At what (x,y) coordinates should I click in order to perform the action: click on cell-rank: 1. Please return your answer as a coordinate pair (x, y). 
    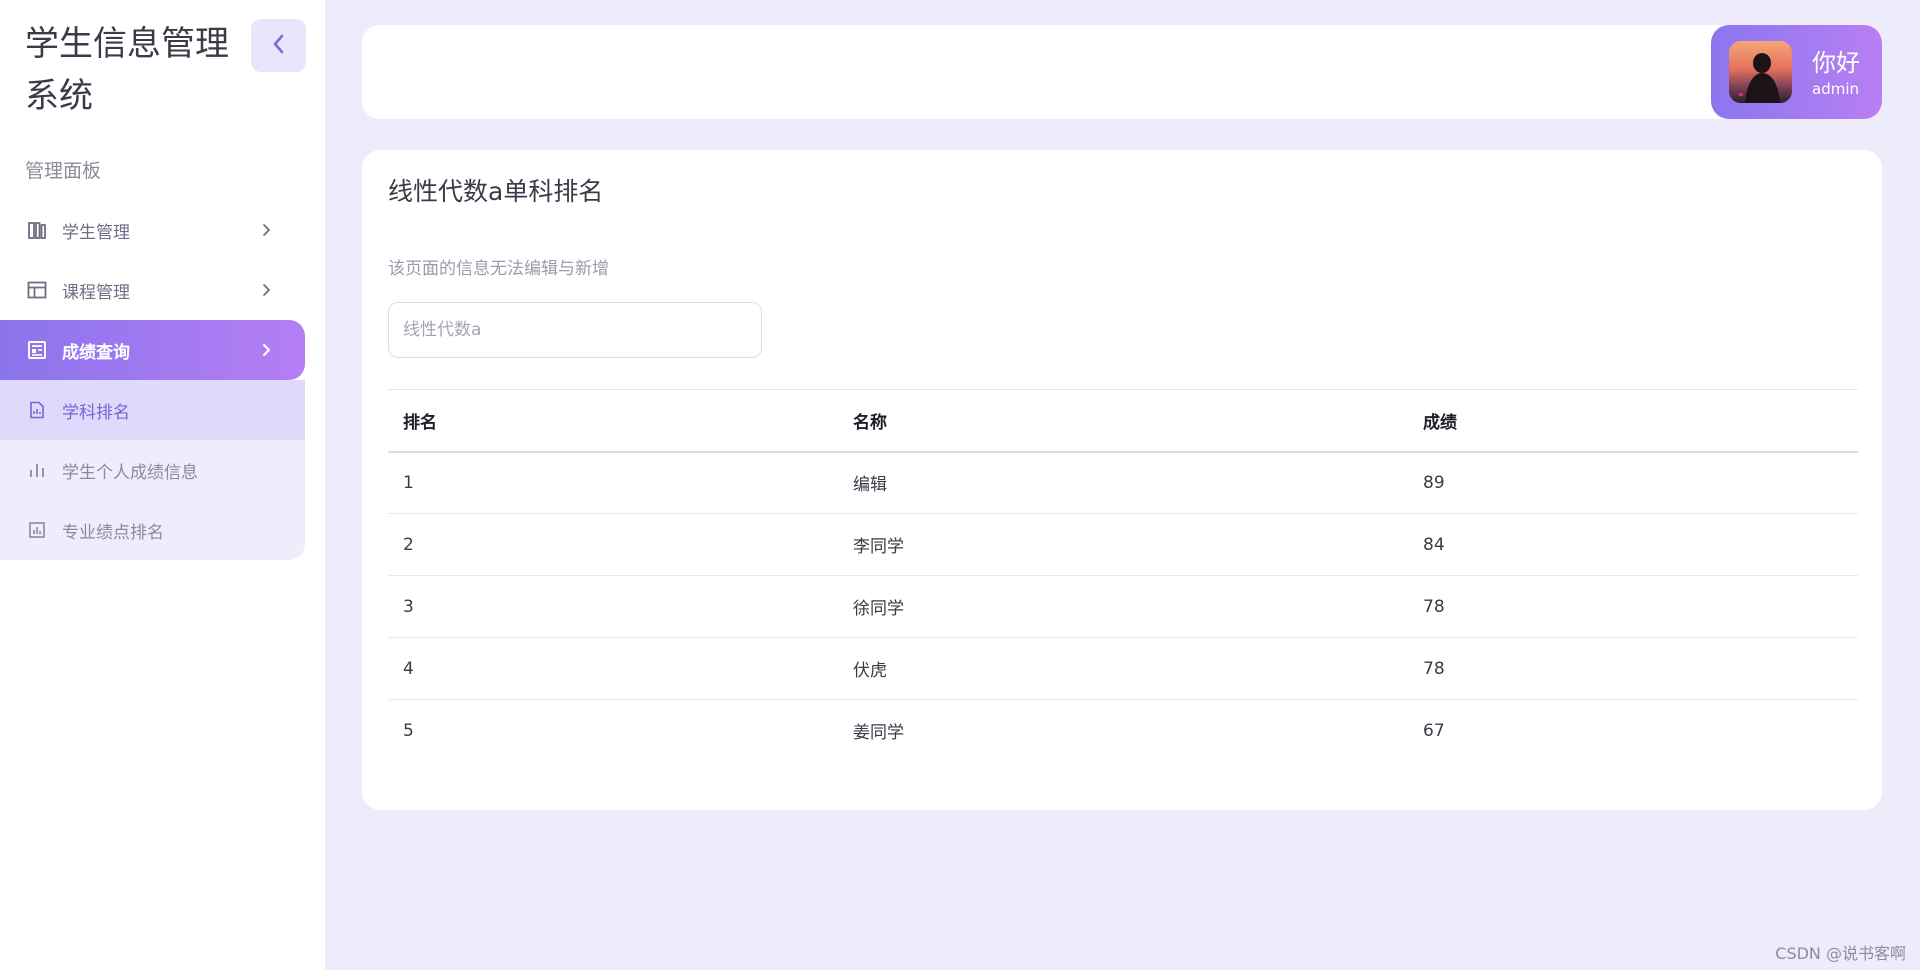
    Looking at the image, I should click on (613, 482).